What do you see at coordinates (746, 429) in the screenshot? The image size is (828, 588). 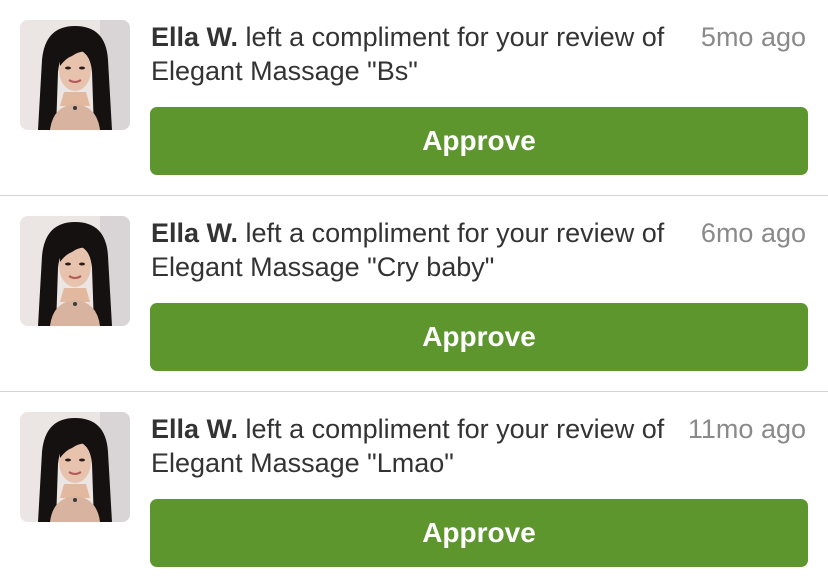 I see `timestamp: 11mo ago` at bounding box center [746, 429].